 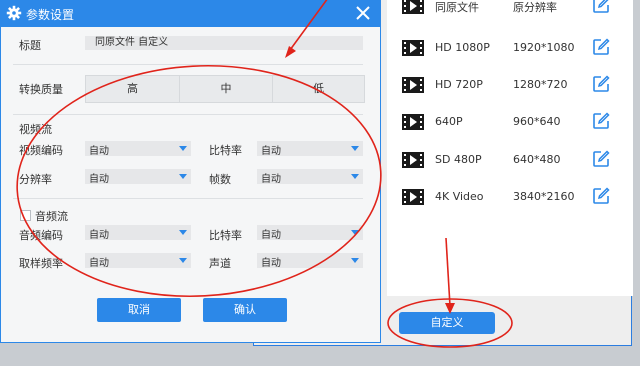 I want to click on quality-selector: 高 中 低, so click(x=225, y=89).